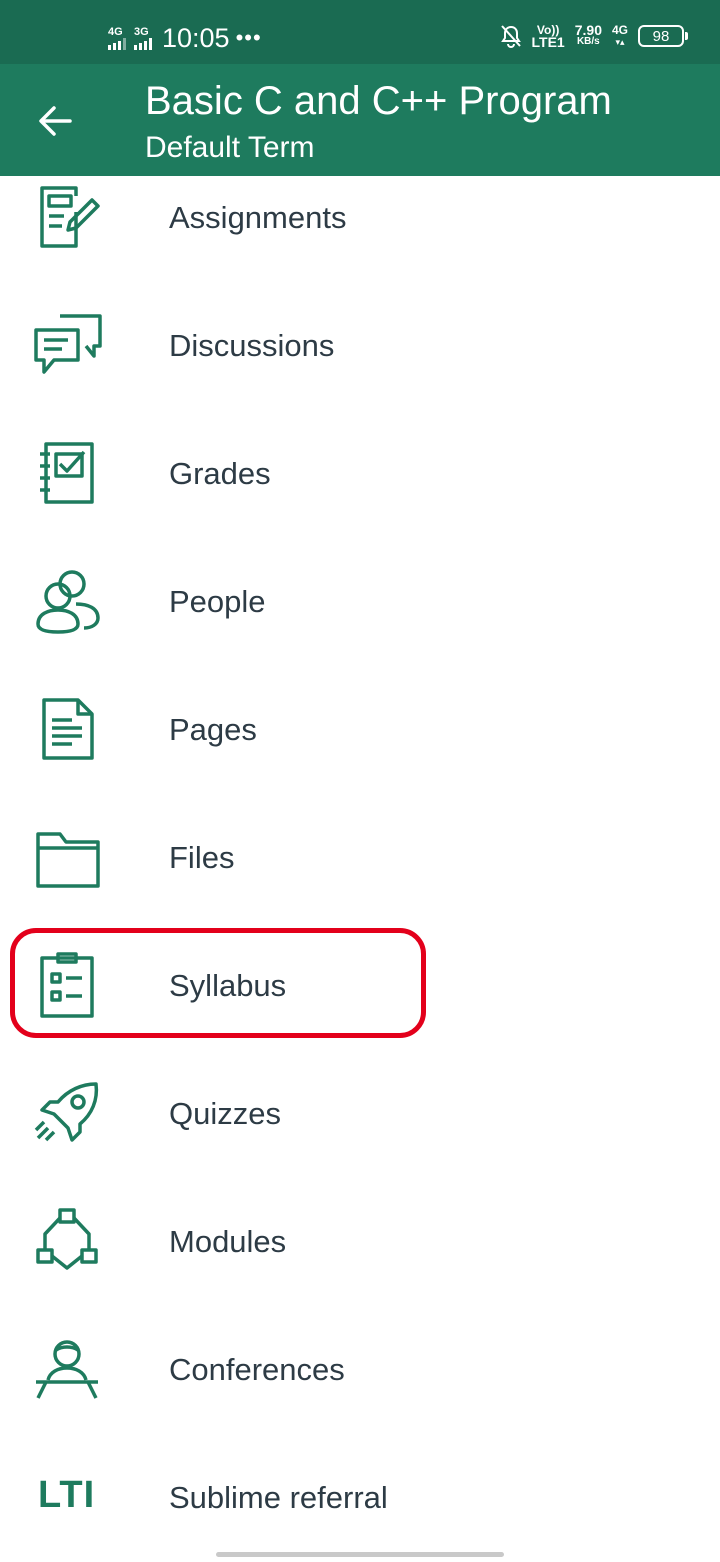 Image resolution: width=720 pixels, height=1562 pixels. What do you see at coordinates (360, 1370) in the screenshot?
I see `menu-item-conferences: Conferences` at bounding box center [360, 1370].